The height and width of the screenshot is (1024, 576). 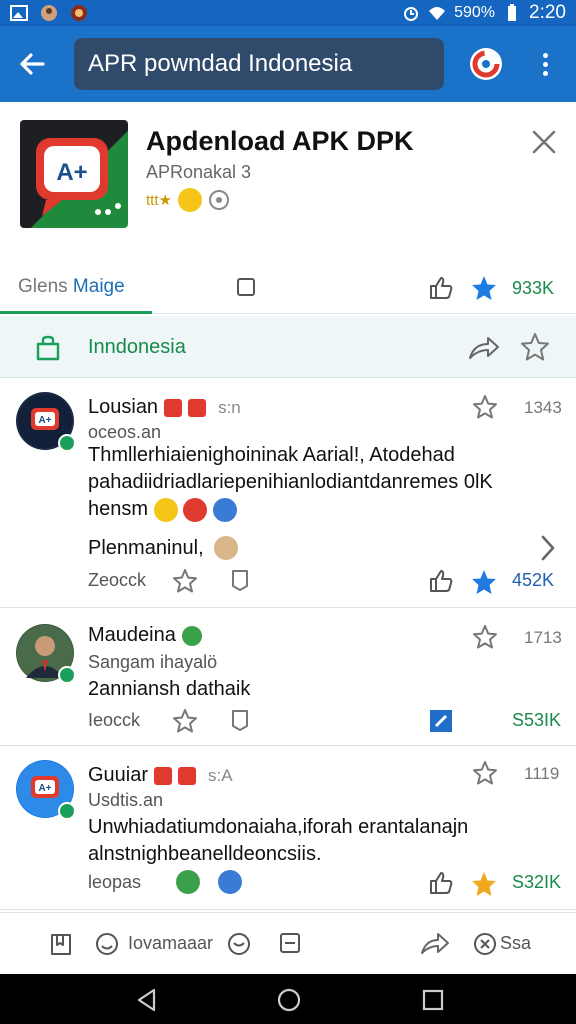 What do you see at coordinates (76, 288) in the screenshot?
I see `tab-main: Glens Maige` at bounding box center [76, 288].